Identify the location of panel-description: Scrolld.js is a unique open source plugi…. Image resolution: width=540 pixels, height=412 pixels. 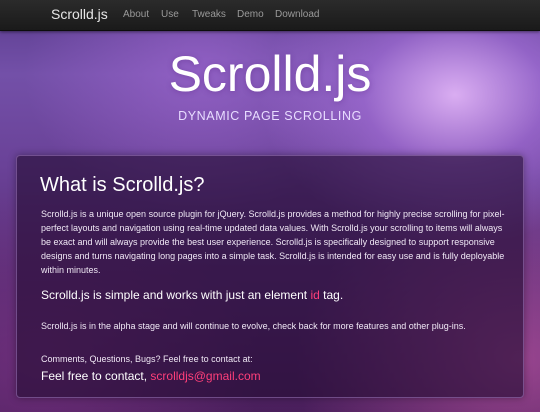
(273, 242).